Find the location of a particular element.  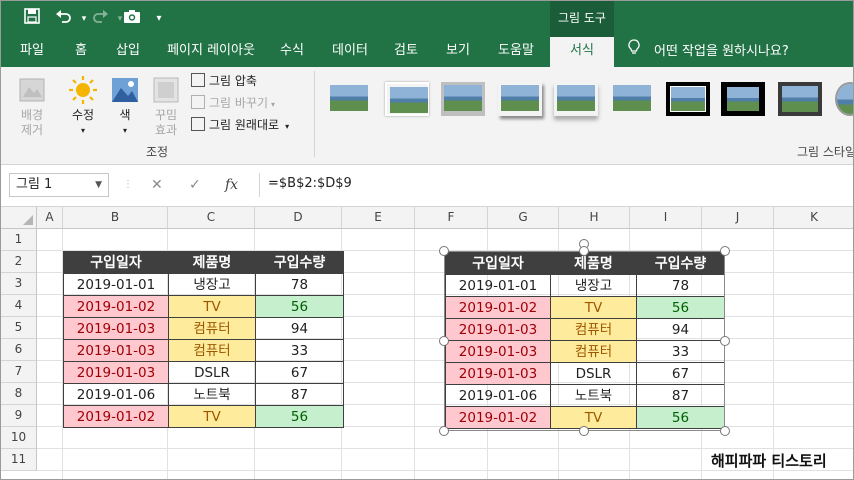

resize-handle-top is located at coordinates (584, 251).